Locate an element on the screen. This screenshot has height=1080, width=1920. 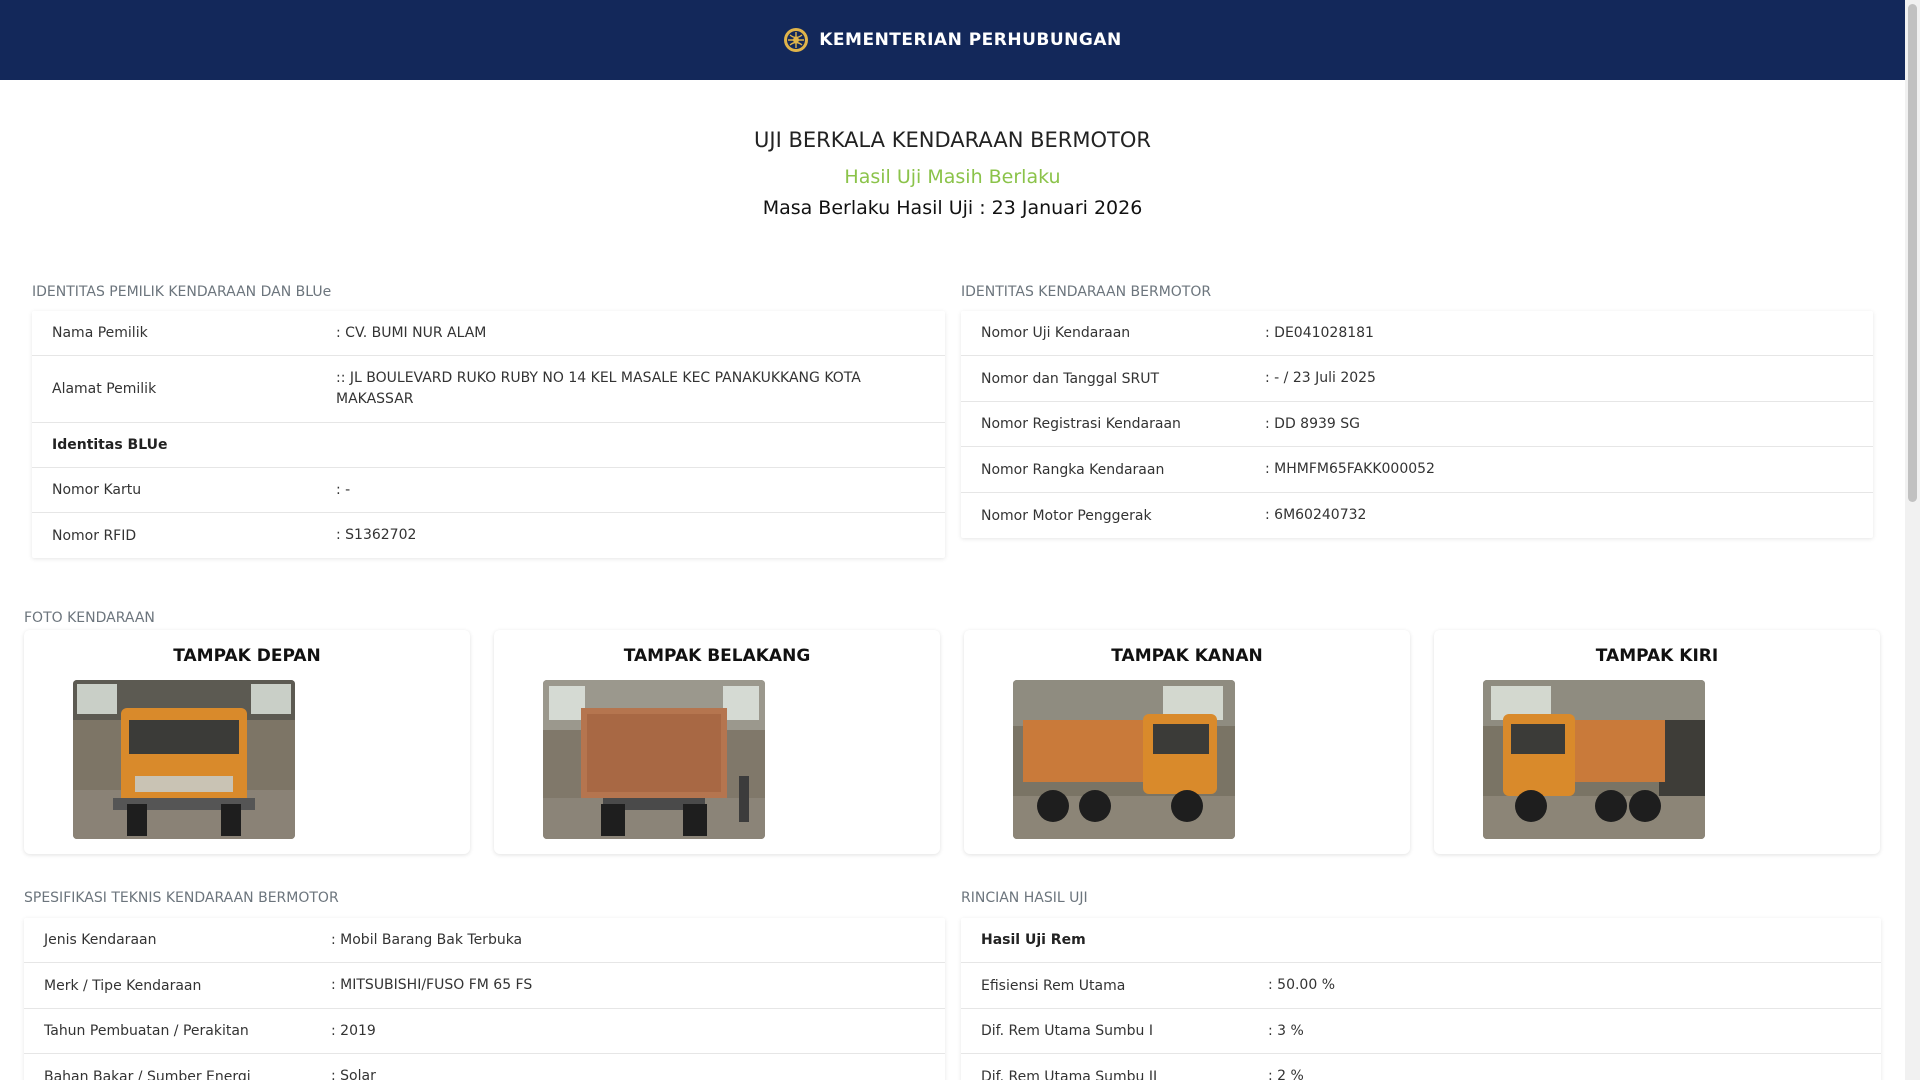
row-value: : 2019 is located at coordinates (353, 1030).